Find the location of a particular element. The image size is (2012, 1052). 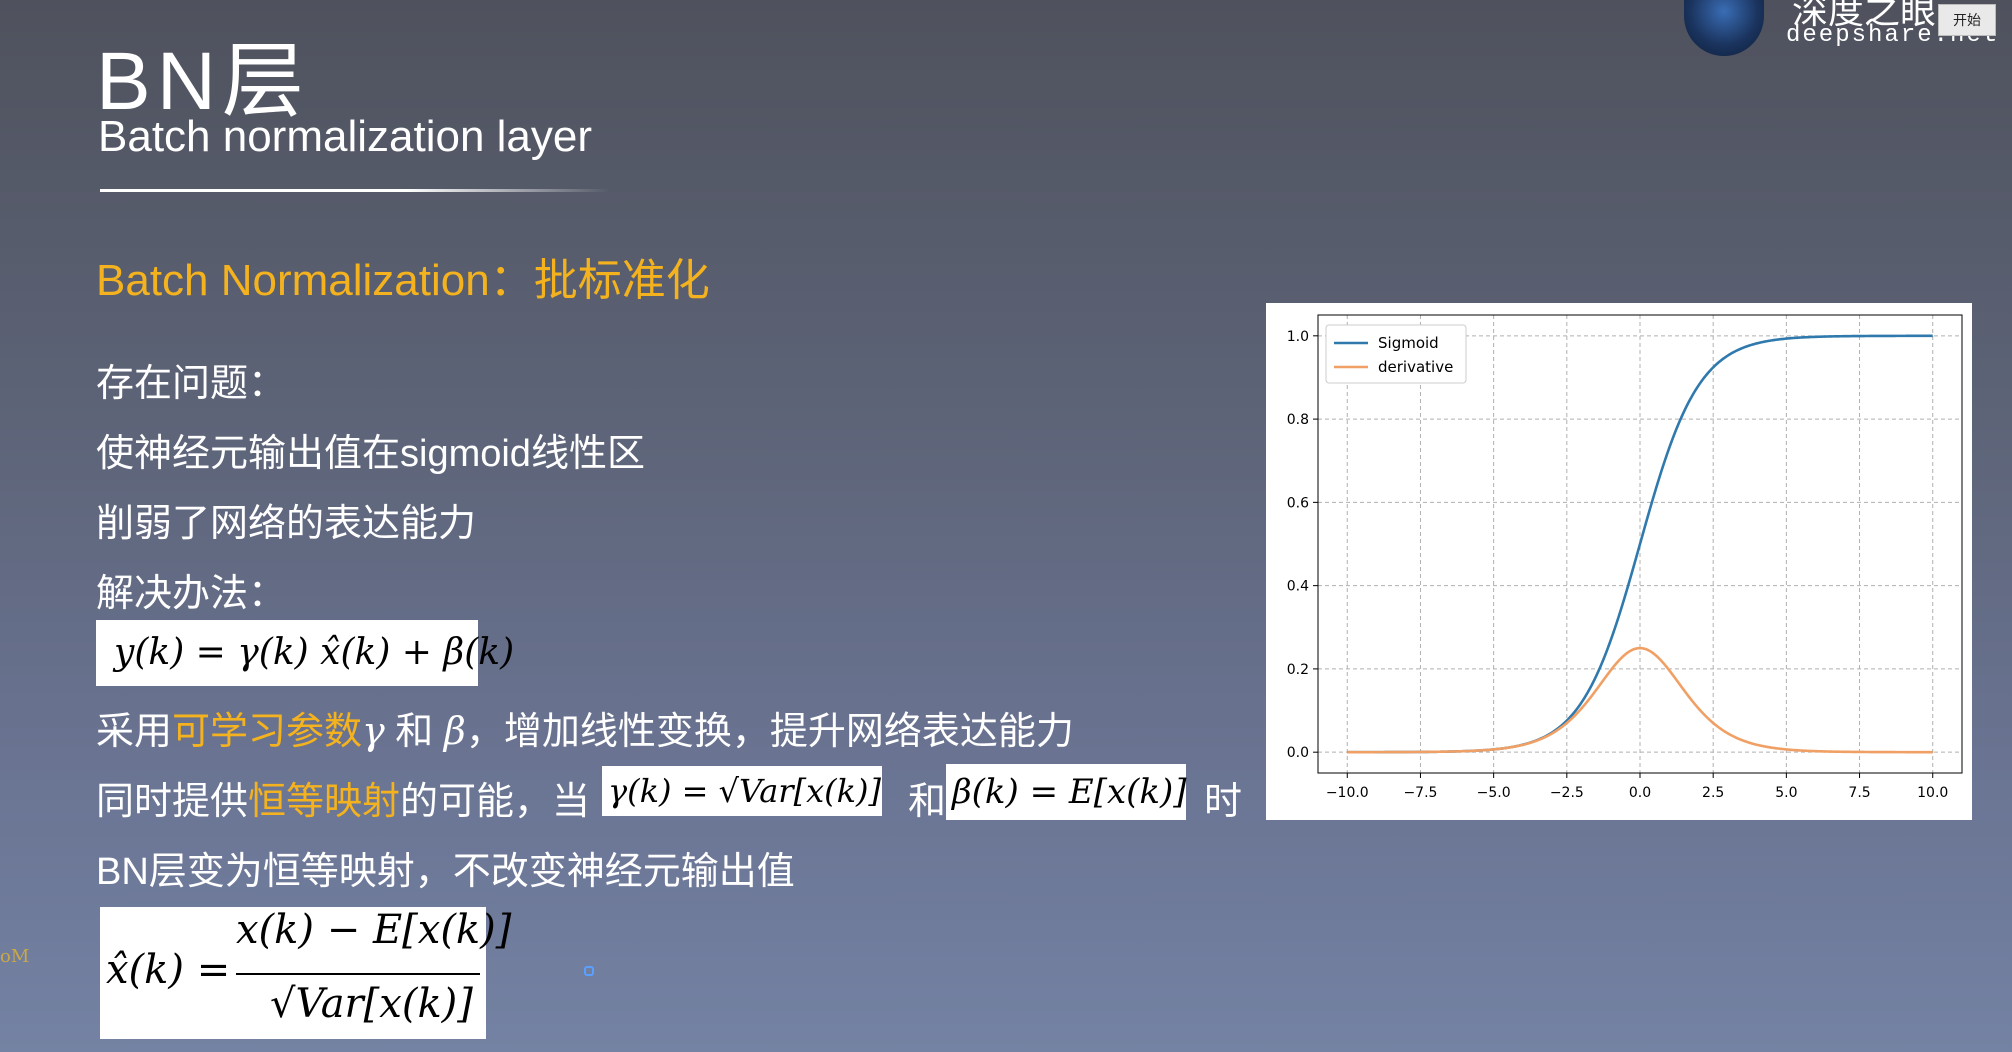

x-tick-label: 2.5 is located at coordinates (1713, 793).